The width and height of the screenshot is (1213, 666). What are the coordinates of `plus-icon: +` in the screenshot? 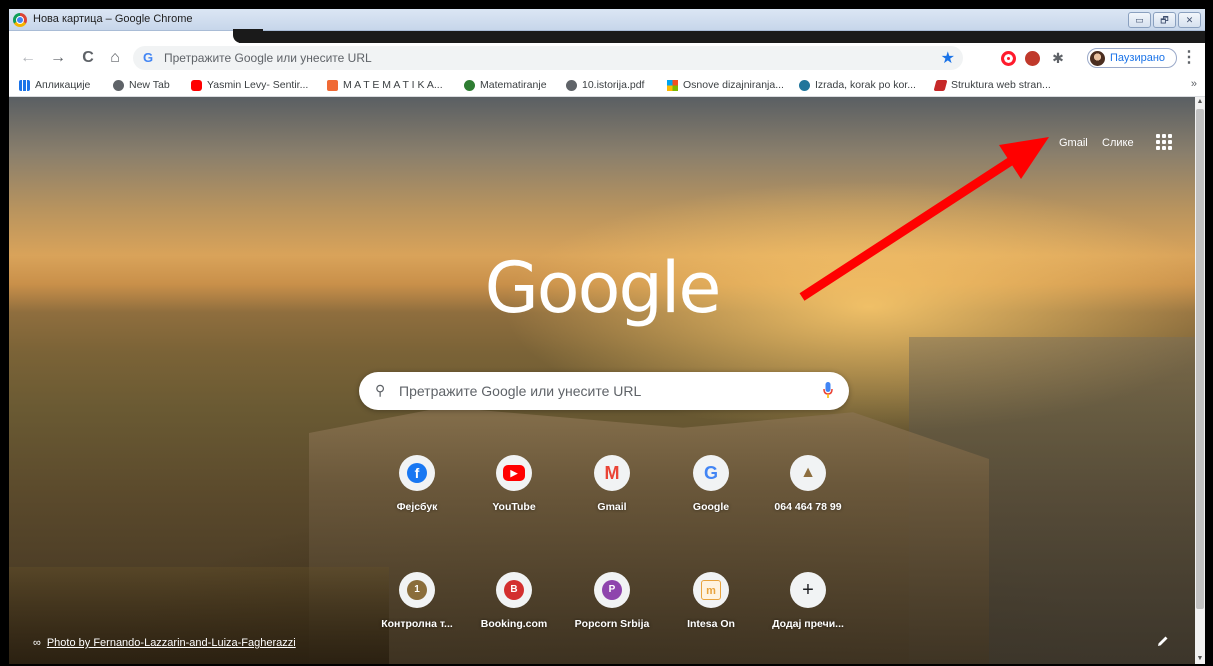 It's located at (808, 590).